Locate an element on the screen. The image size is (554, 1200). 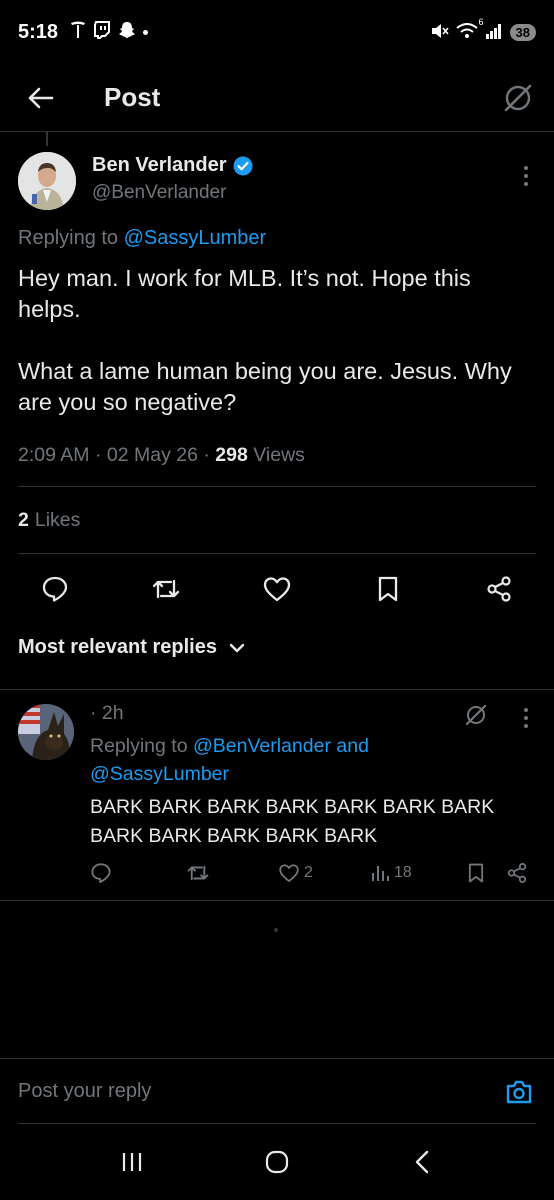
wifi-icon: 6 is located at coordinates (469, 29).